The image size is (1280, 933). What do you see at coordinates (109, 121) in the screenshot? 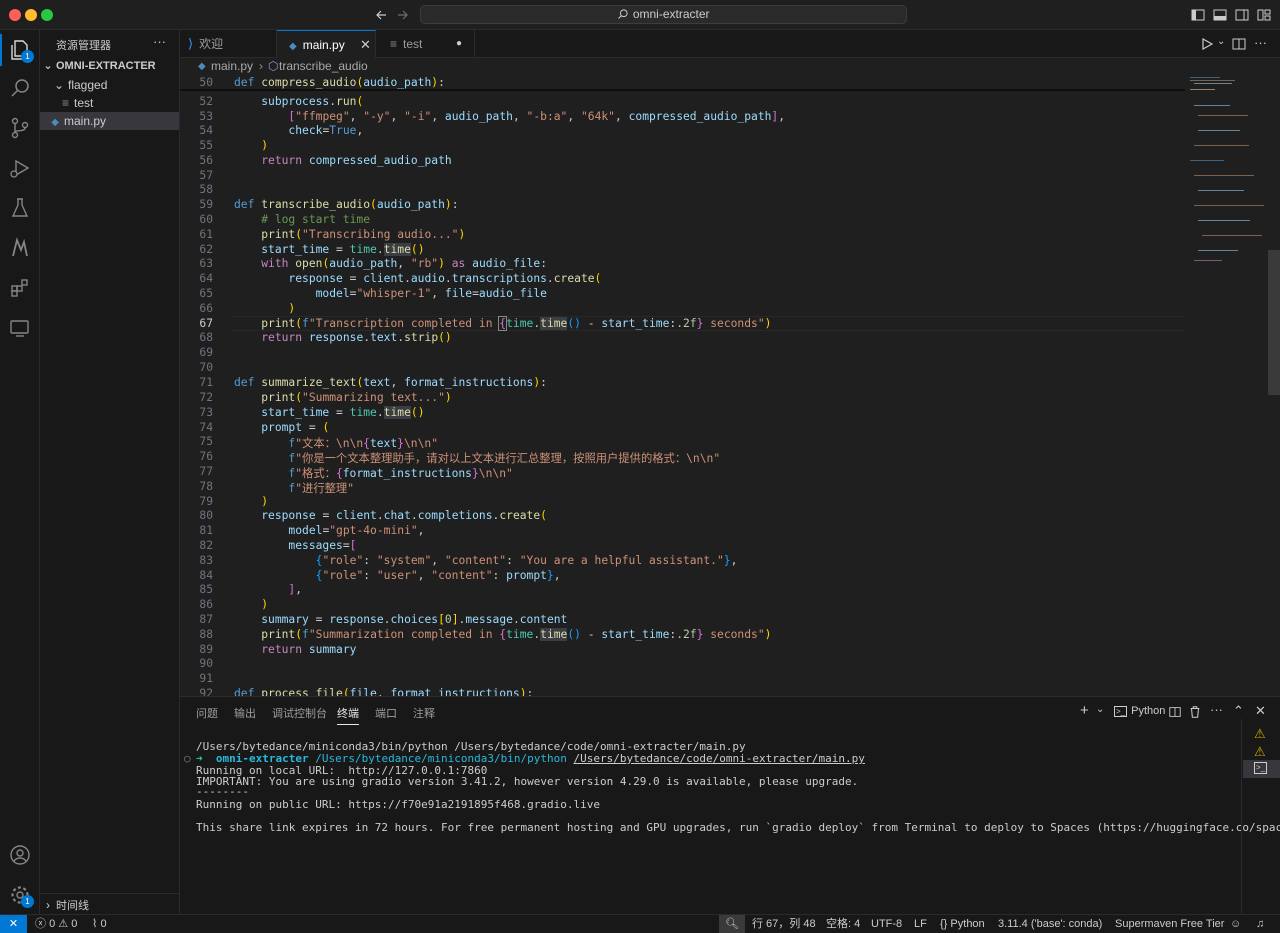
I see `tree-item-main-py: ◆ main.py` at bounding box center [109, 121].